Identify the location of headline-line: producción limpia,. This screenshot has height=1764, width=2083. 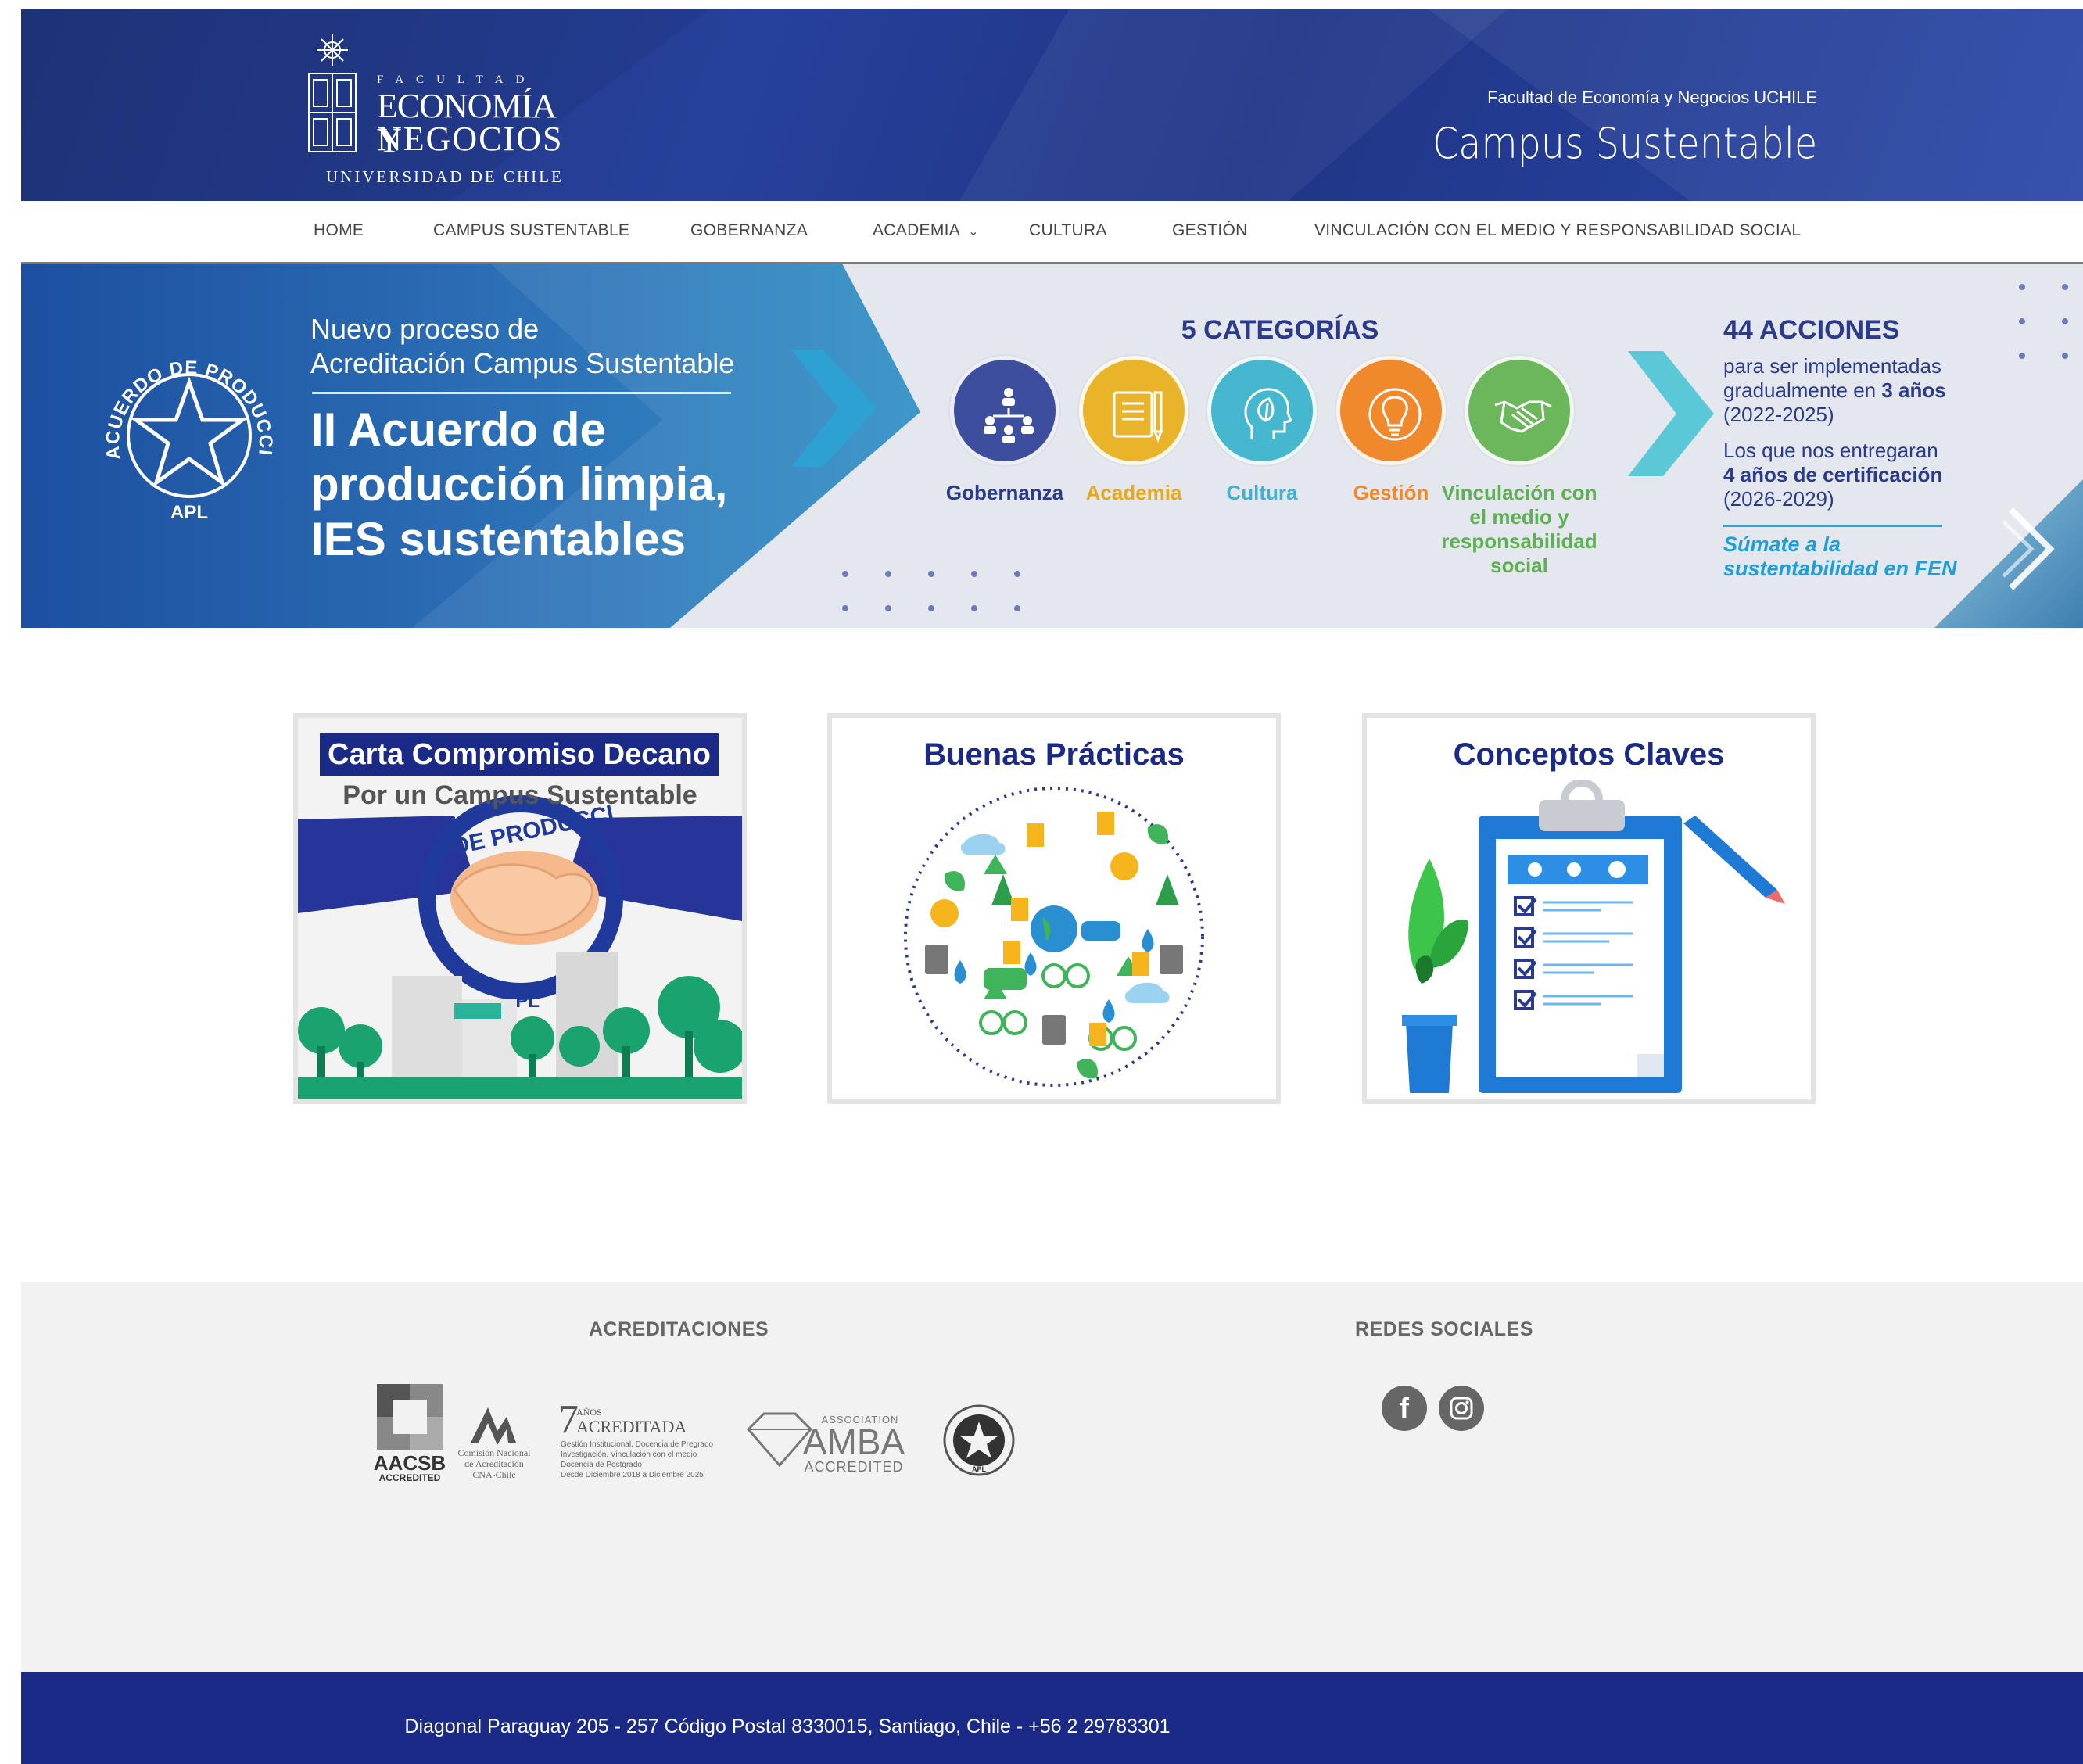
(519, 485).